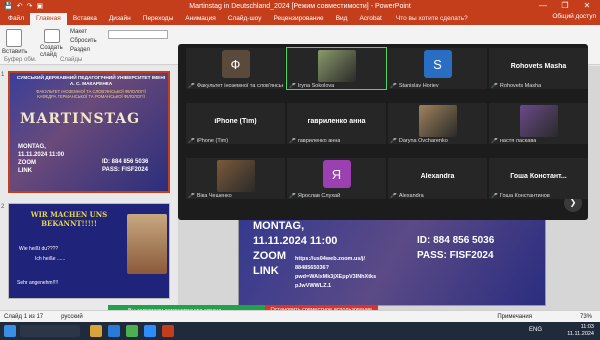 Image resolution: width=600 pixels, height=340 pixels. Describe the element at coordinates (80, 50) in the screenshot. I see `section-button: Раздел` at that location.